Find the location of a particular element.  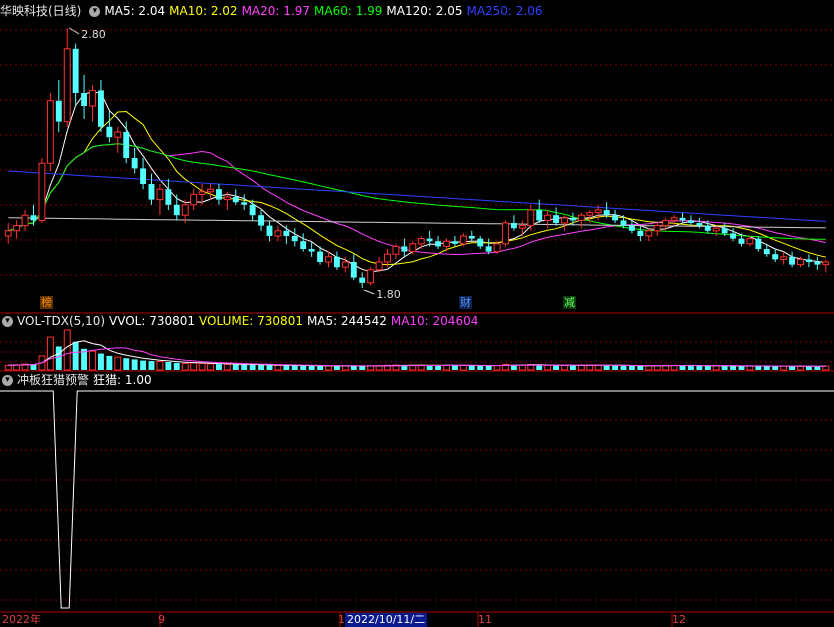

legend-item: VVOL: 730801 is located at coordinates (152, 321).